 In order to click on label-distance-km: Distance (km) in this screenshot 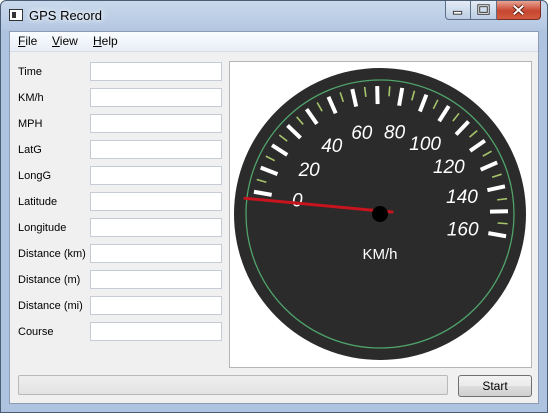, I will do `click(52, 254)`.